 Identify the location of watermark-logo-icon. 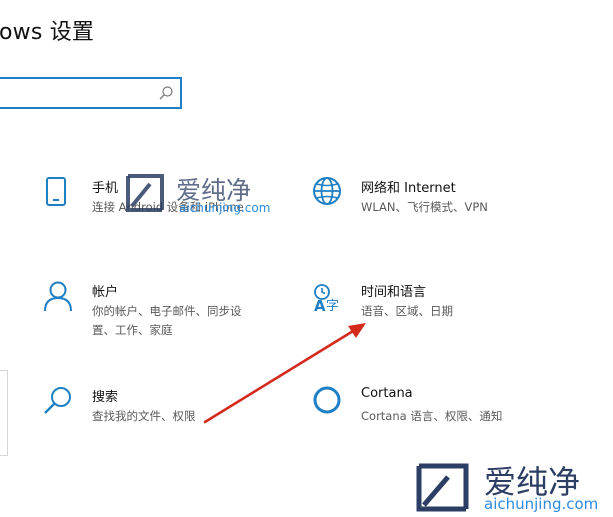
(442, 487).